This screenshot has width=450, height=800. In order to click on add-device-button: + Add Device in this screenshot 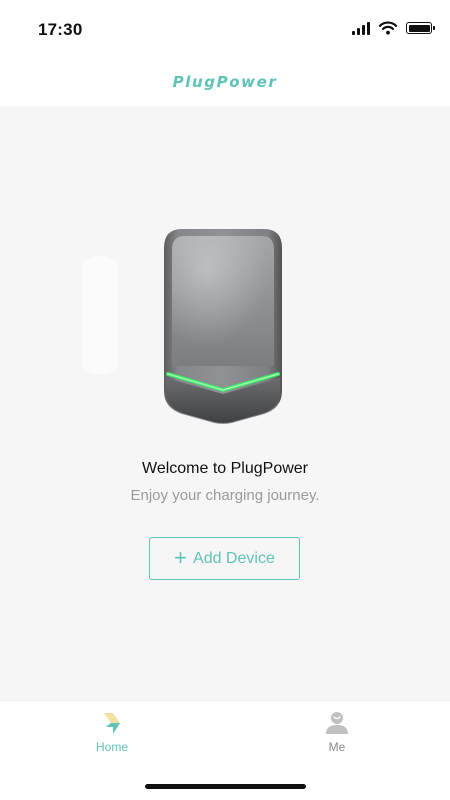, I will do `click(224, 558)`.